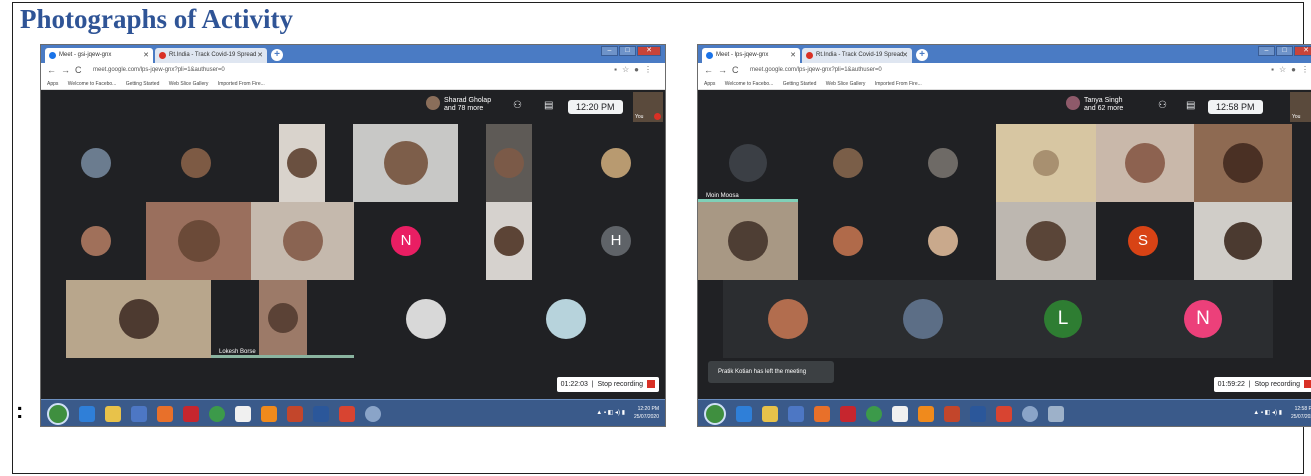  Describe the element at coordinates (748, 163) in the screenshot. I see `pinned-tile: Moin Moosa` at that location.